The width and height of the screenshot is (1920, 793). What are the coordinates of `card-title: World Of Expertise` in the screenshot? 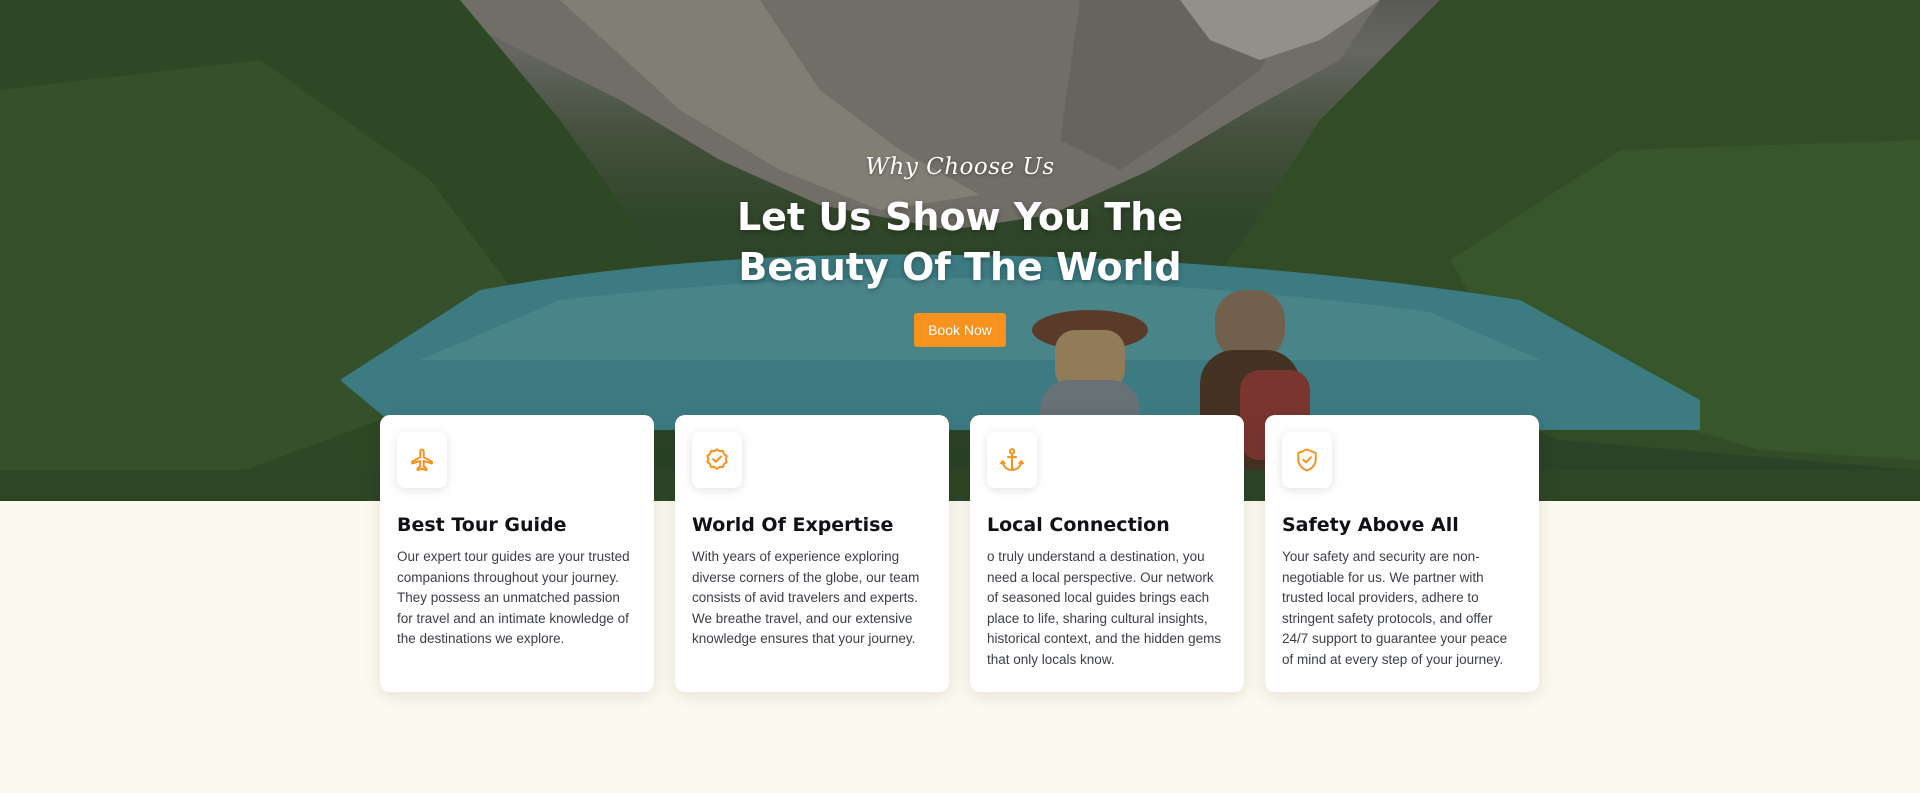 It's located at (793, 525).